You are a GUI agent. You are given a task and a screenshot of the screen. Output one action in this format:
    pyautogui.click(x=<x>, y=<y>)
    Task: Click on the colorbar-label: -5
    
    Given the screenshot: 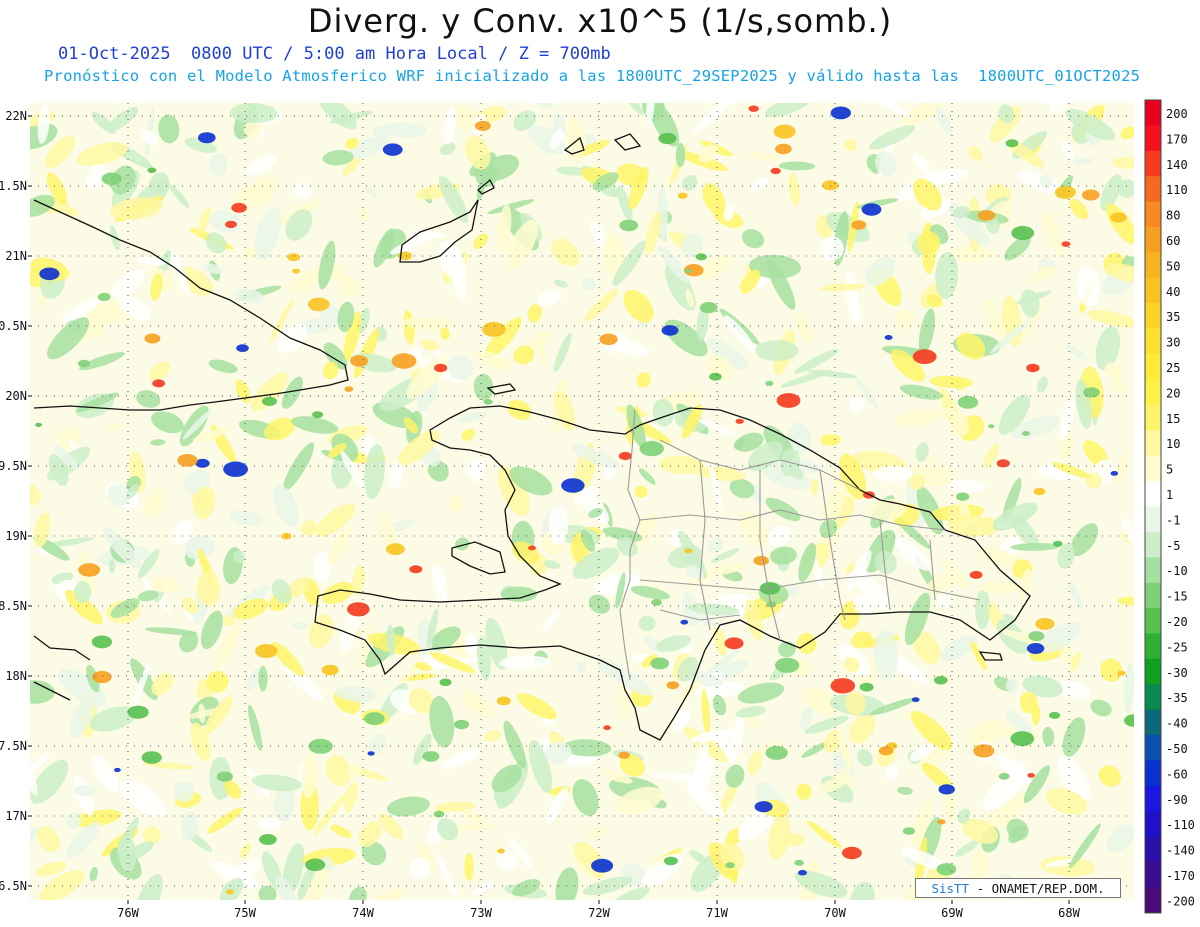 What is the action you would take?
    pyautogui.click(x=1173, y=546)
    